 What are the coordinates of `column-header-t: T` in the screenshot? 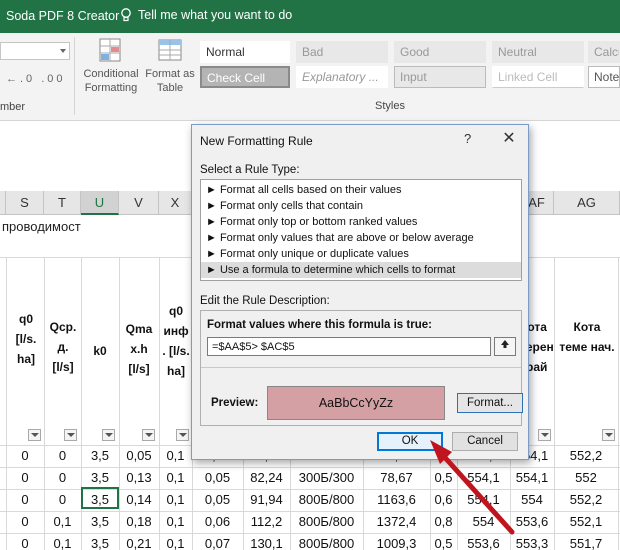 It's located at (62, 203).